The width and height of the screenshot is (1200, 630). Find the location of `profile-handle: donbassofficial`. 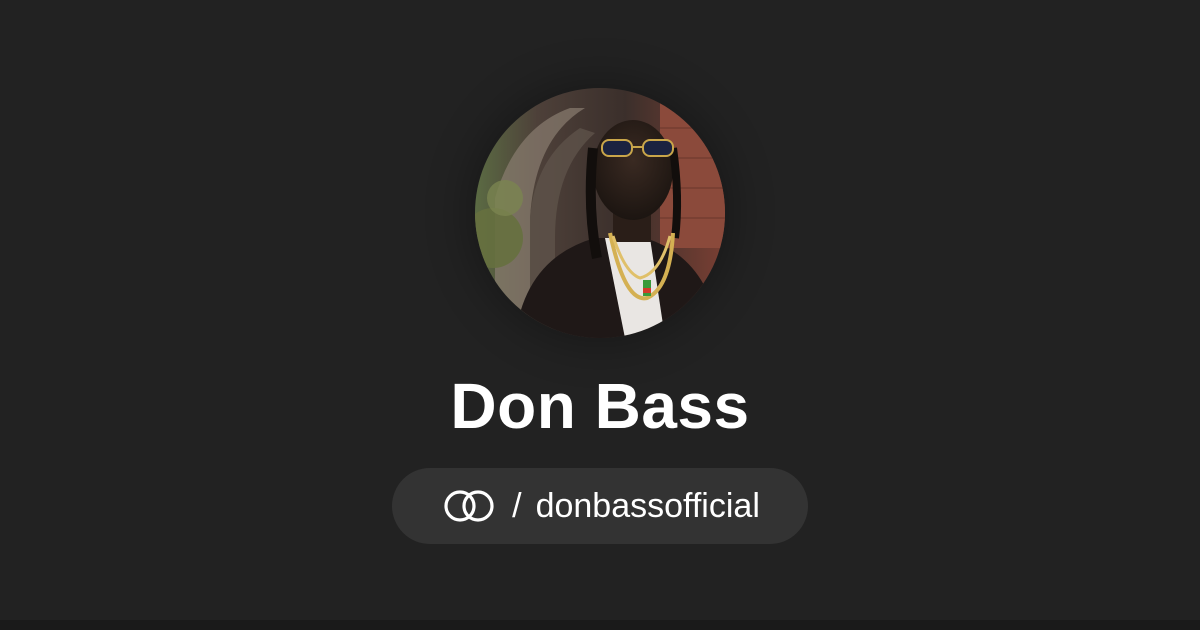

profile-handle: donbassofficial is located at coordinates (647, 505).